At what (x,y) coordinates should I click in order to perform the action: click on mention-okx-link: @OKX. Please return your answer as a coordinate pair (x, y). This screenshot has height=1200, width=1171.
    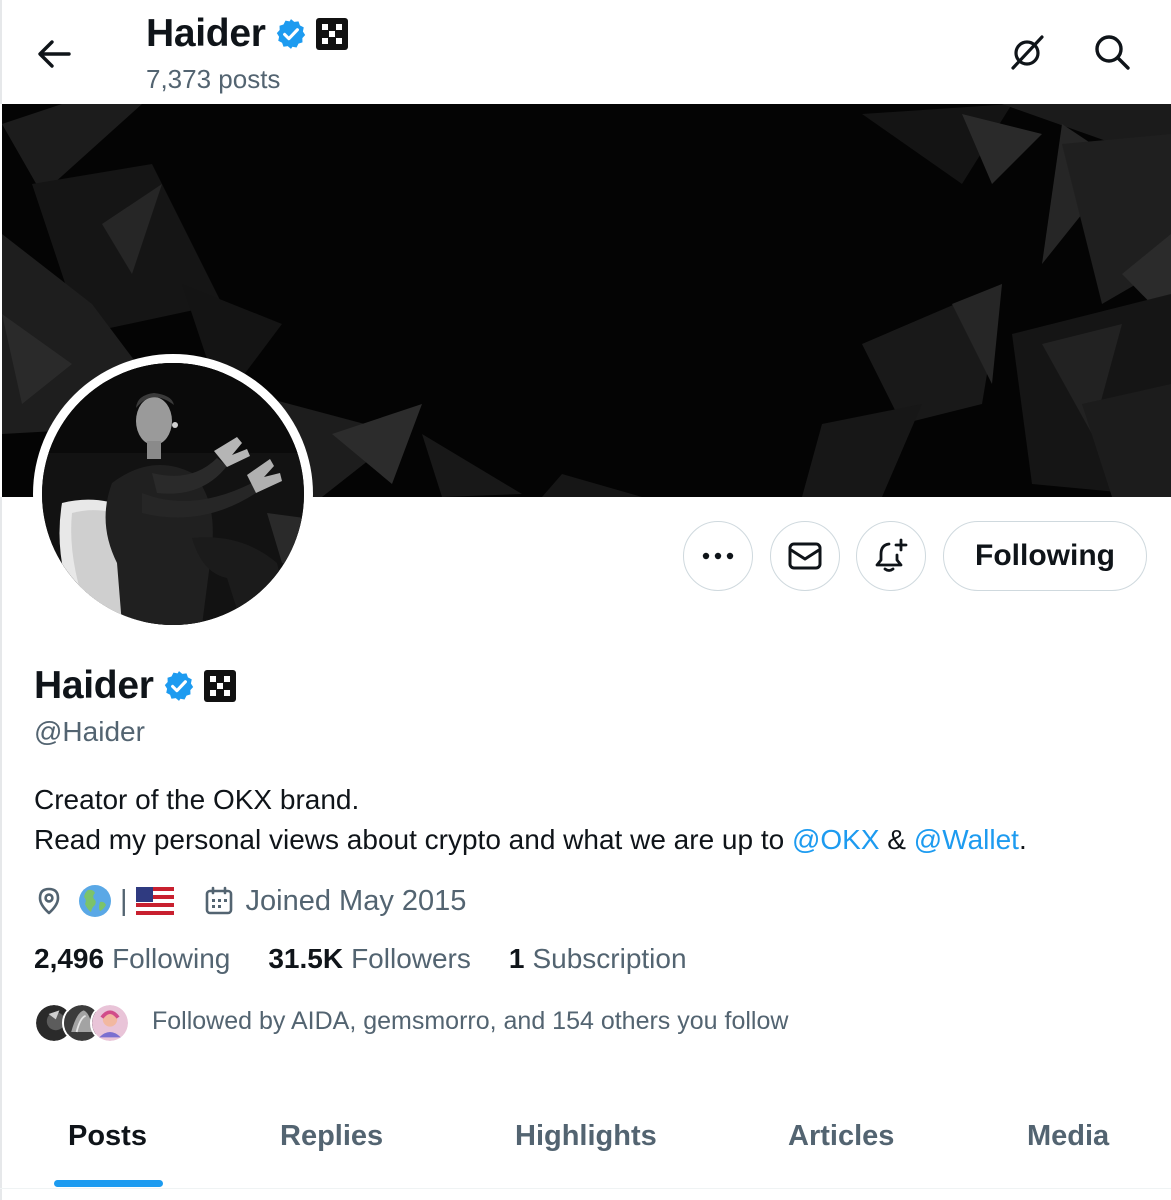
    Looking at the image, I should click on (836, 839).